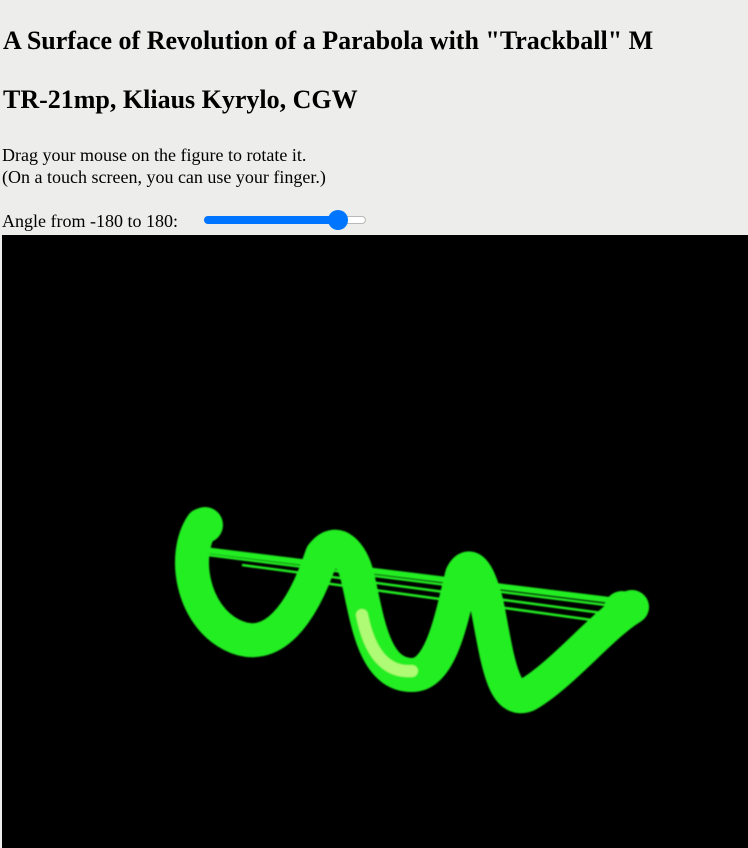  I want to click on angle-label: Angle from -180 to 180:, so click(90, 221).